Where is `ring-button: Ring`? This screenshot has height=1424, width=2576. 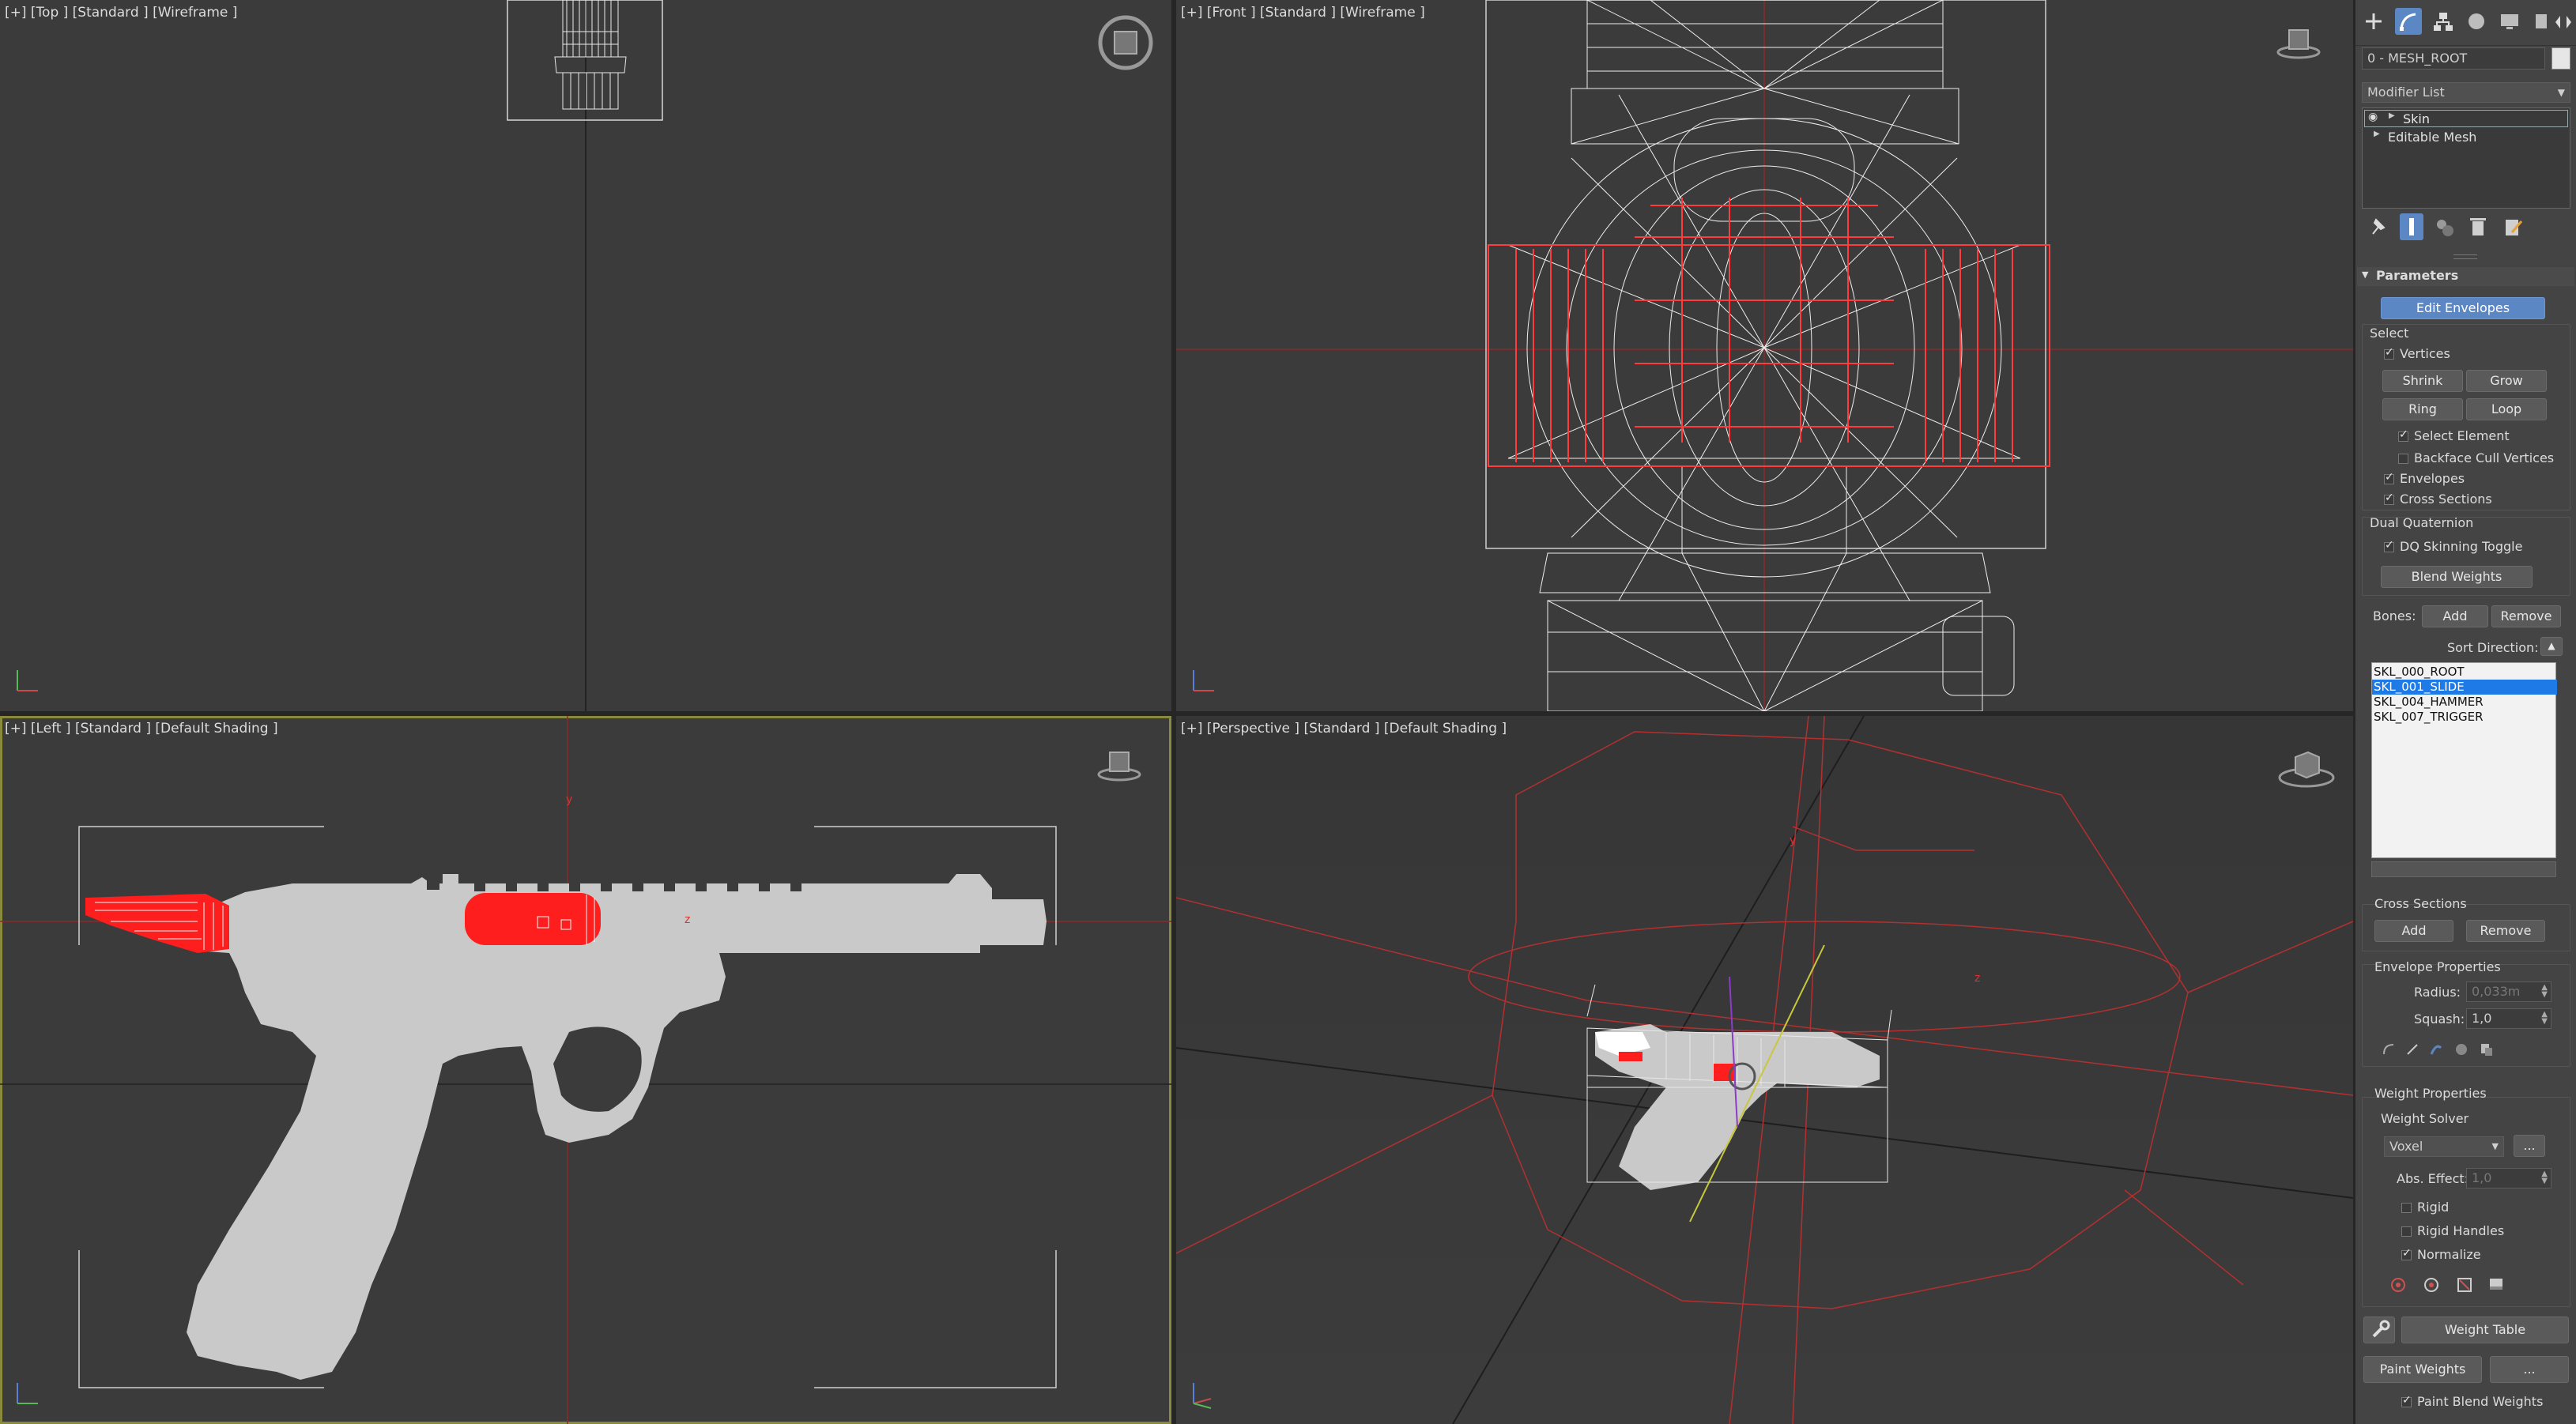
ring-button: Ring is located at coordinates (2422, 409).